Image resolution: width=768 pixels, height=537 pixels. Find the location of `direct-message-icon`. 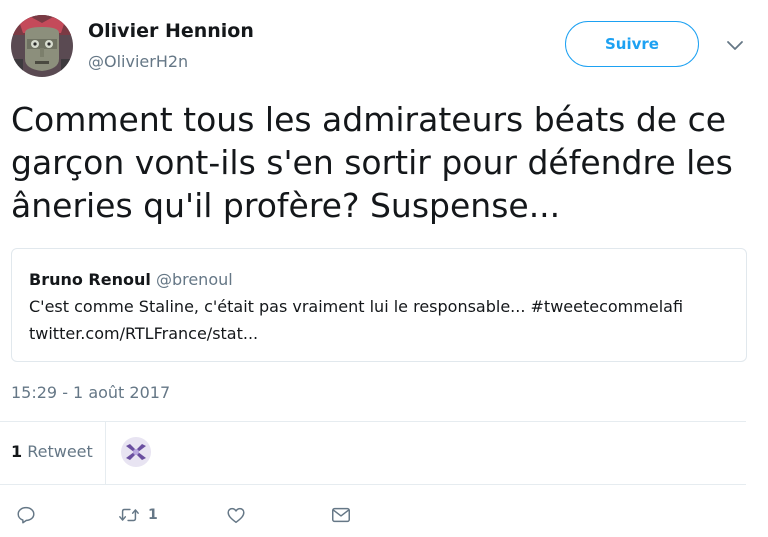

direct-message-icon is located at coordinates (341, 515).